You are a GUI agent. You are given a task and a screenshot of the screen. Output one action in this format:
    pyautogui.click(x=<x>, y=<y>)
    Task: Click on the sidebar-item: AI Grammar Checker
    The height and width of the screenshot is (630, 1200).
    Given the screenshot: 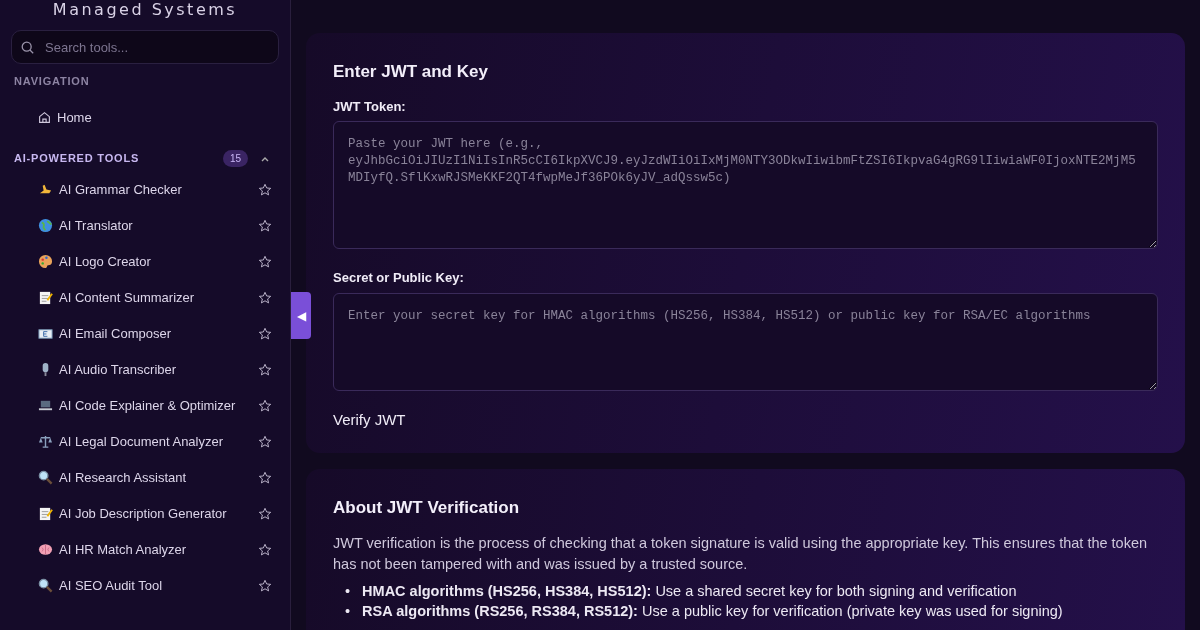 What is the action you would take?
    pyautogui.click(x=145, y=189)
    